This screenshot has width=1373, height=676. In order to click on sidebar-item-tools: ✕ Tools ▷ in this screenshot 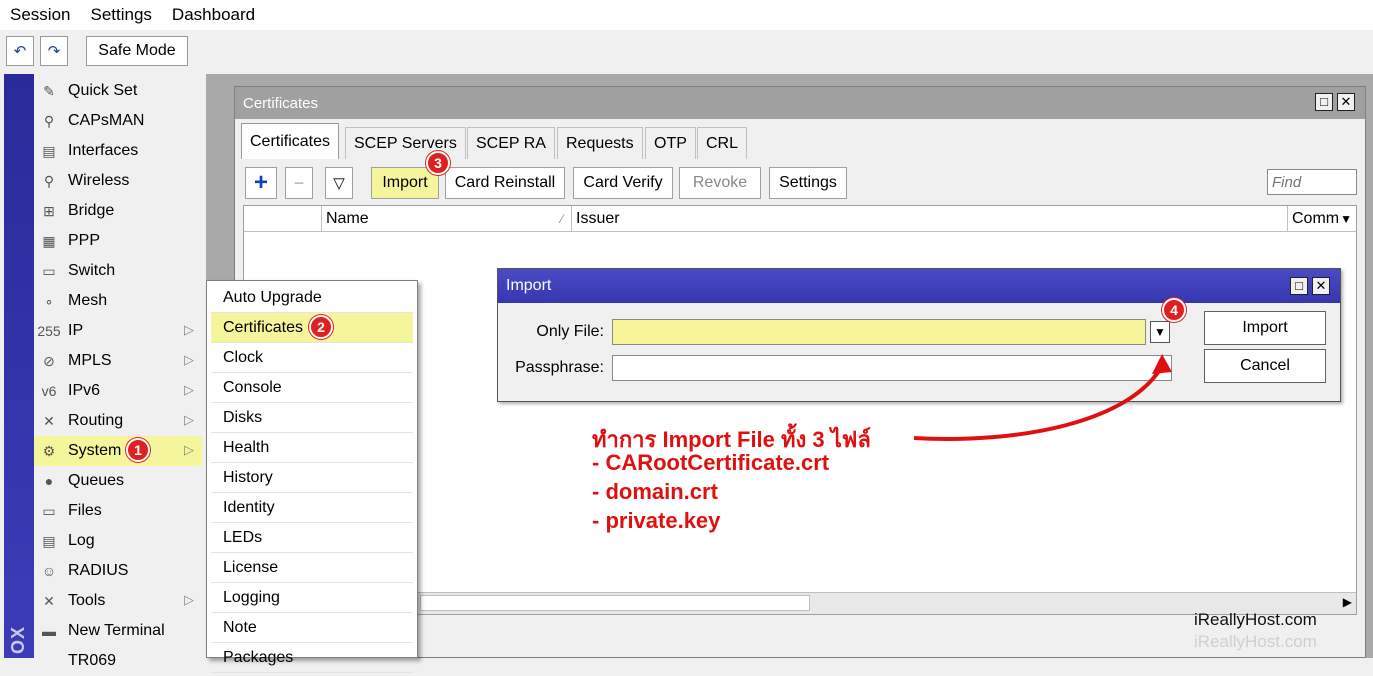, I will do `click(118, 601)`.